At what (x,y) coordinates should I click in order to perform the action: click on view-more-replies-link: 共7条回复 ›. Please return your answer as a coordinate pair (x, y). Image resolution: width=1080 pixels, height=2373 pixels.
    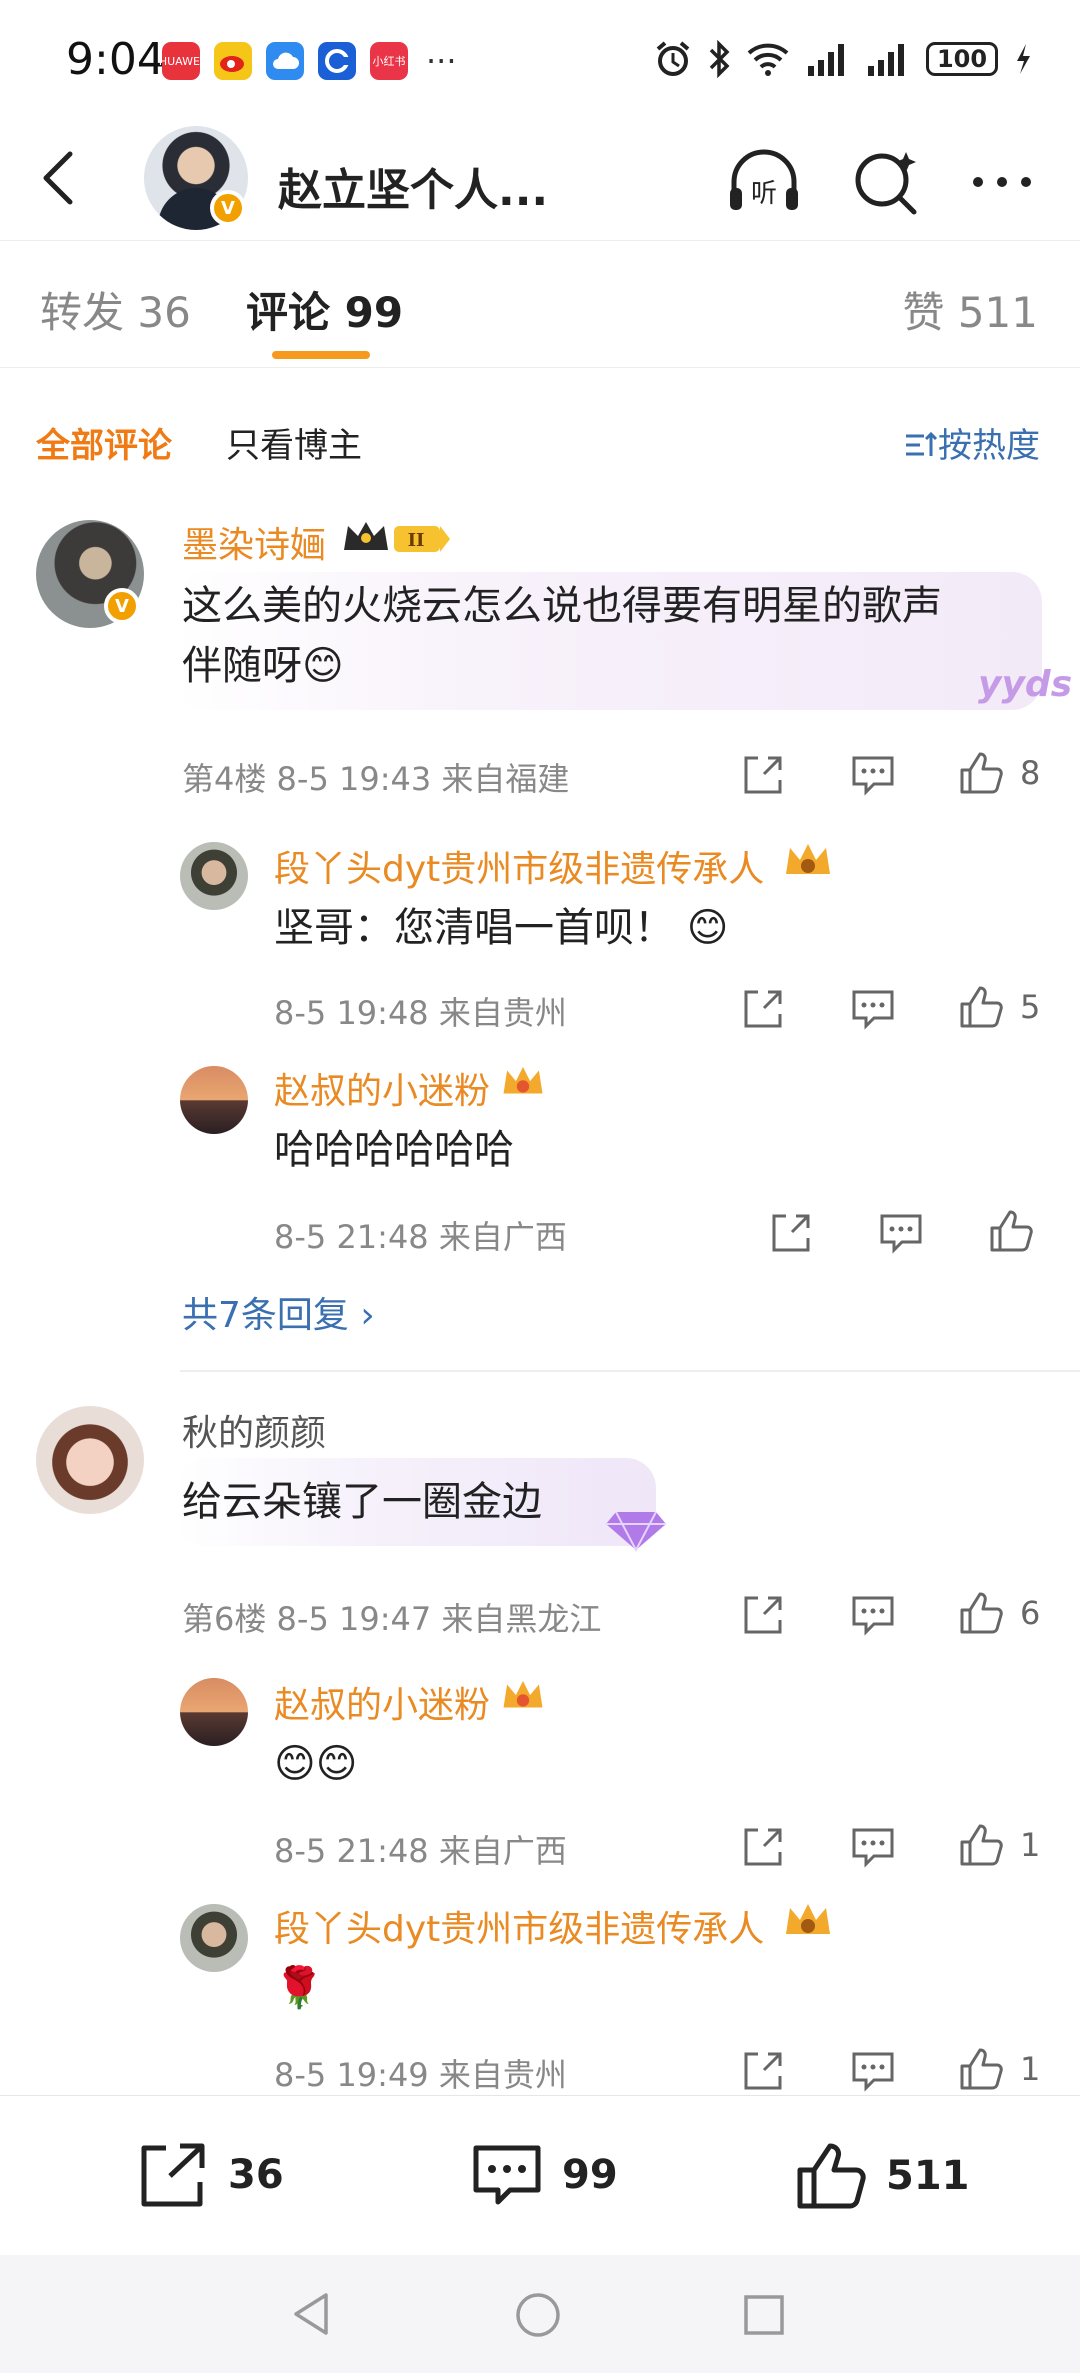
    Looking at the image, I should click on (278, 1312).